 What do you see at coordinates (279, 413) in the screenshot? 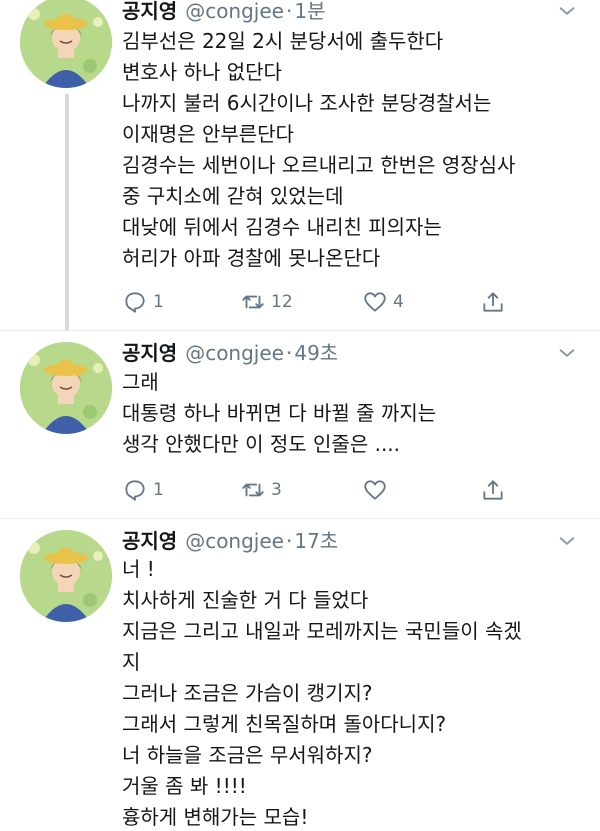
I see `tweet-text-line: 대통령 하나 바뀌면 다 바뀔 줄 까지는` at bounding box center [279, 413].